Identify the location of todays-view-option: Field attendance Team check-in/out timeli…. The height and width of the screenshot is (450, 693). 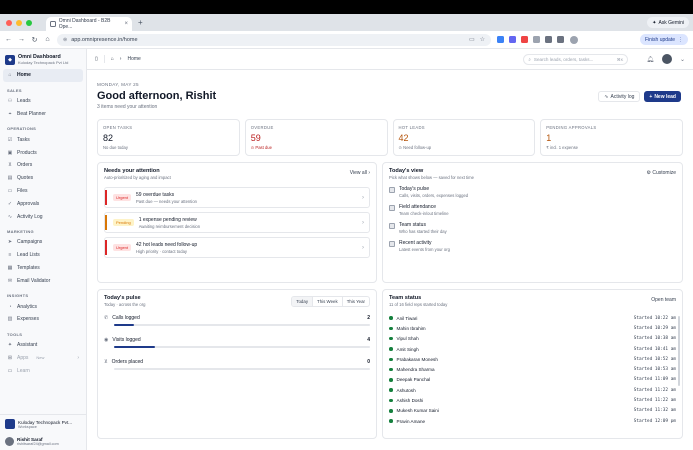
(532, 210).